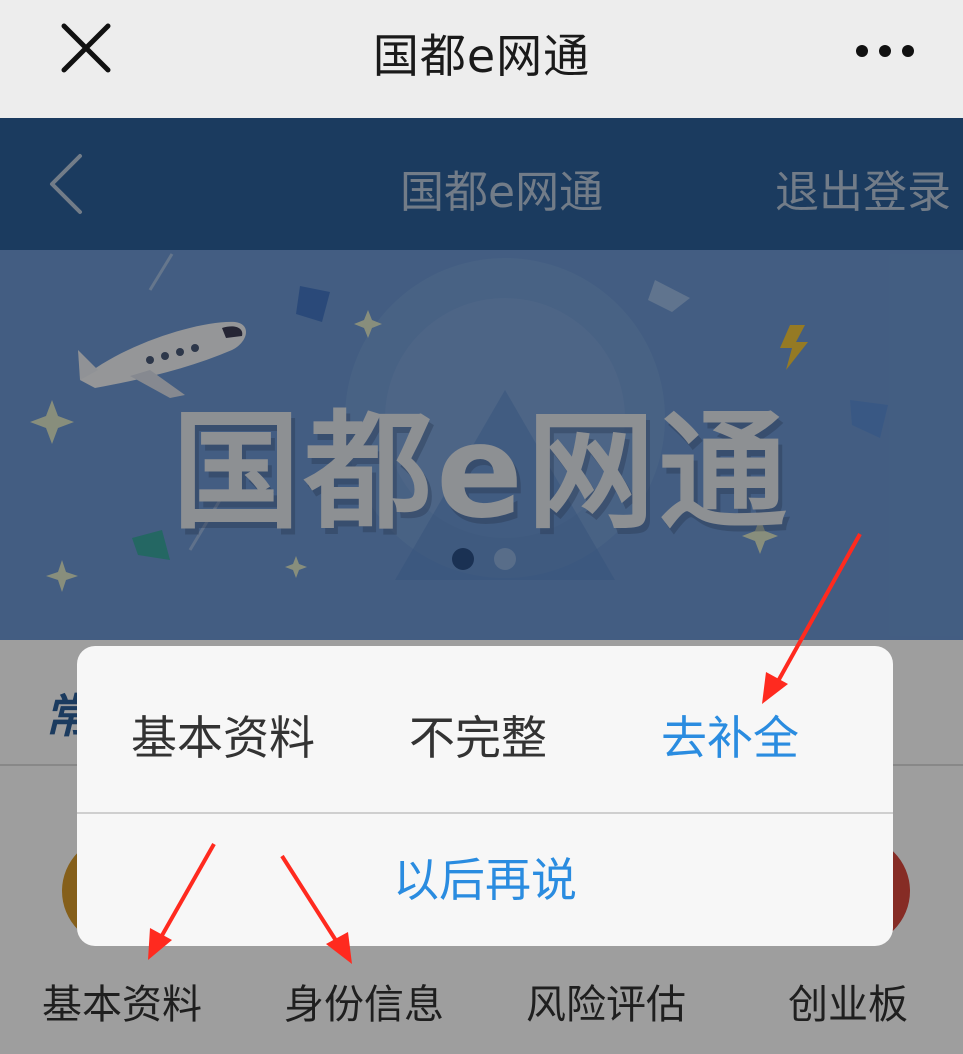 The height and width of the screenshot is (1054, 963). Describe the element at coordinates (481, 56) in the screenshot. I see `wechat-title: 国都e网通` at that location.